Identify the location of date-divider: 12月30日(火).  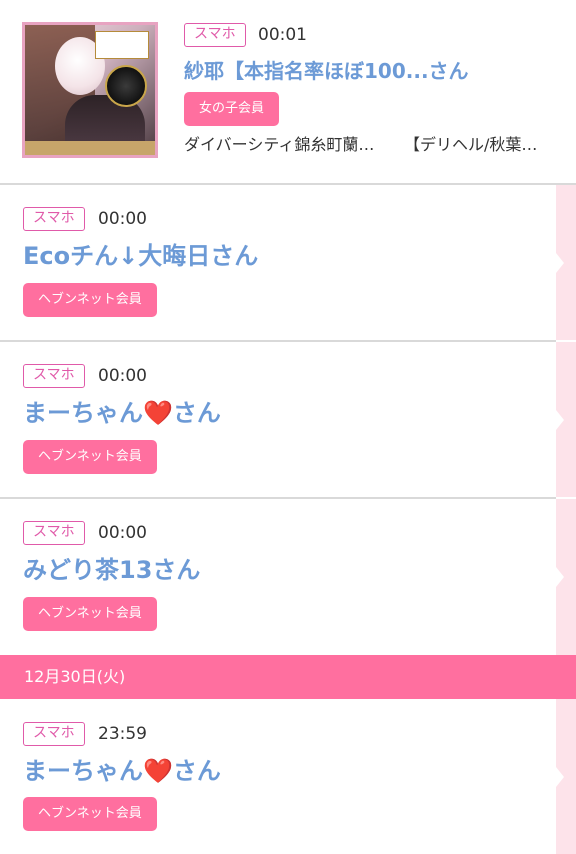
(288, 677).